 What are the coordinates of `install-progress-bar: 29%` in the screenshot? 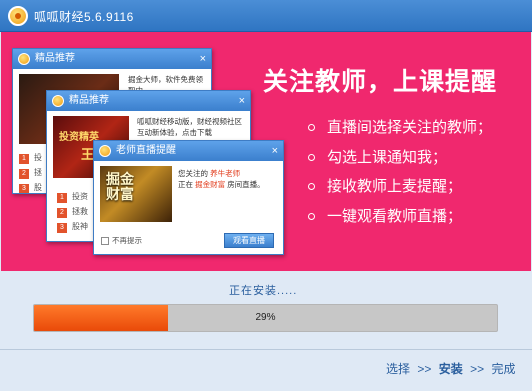 It's located at (265, 318).